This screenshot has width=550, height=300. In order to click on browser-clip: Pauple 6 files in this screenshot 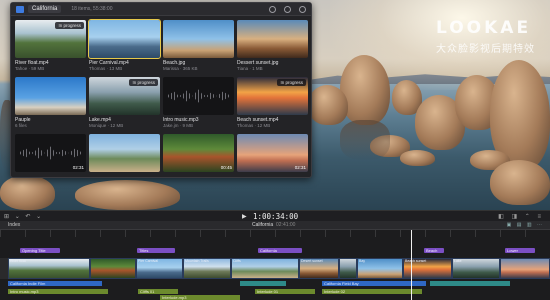, I will do `click(50, 103)`.